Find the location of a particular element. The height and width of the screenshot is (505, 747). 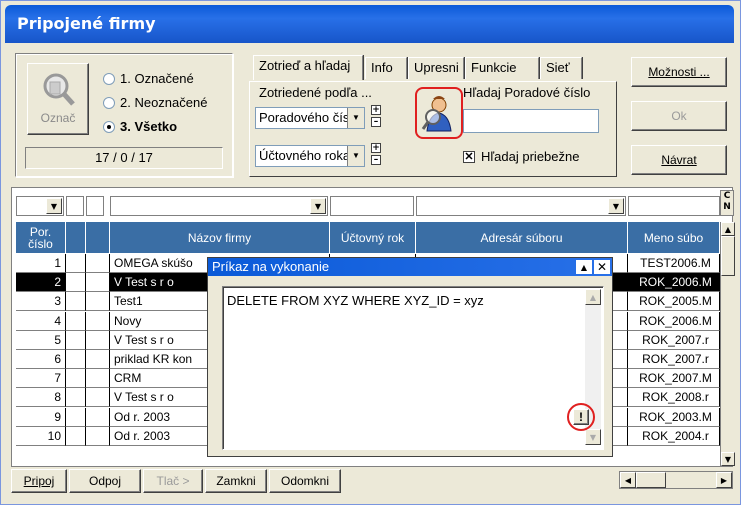

radio-unmarked: 2. Neoznačené is located at coordinates (155, 102).